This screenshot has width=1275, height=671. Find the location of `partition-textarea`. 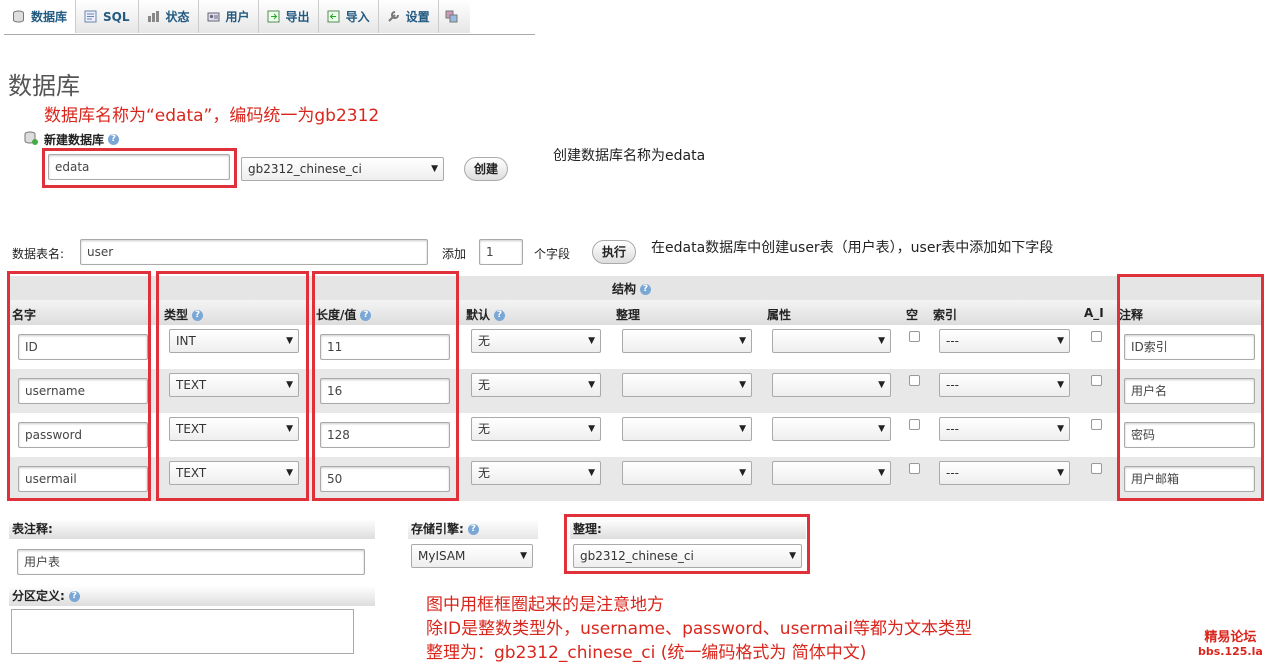

partition-textarea is located at coordinates (182, 631).